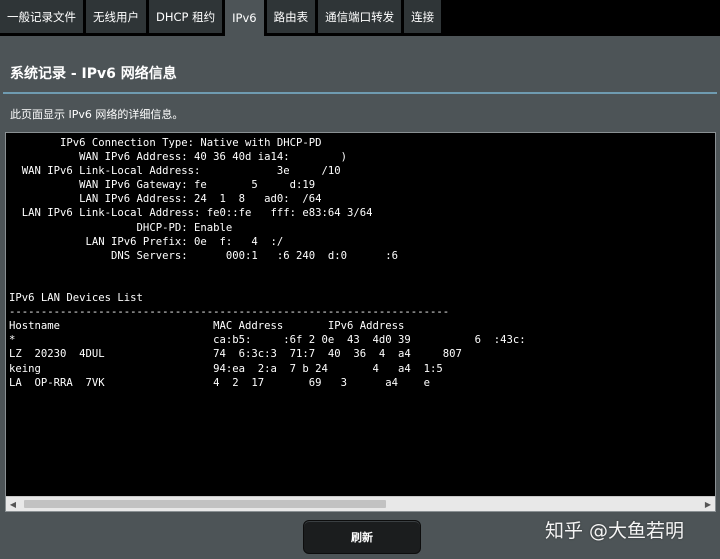 This screenshot has width=720, height=559. What do you see at coordinates (360, 93) in the screenshot?
I see `title-divider` at bounding box center [360, 93].